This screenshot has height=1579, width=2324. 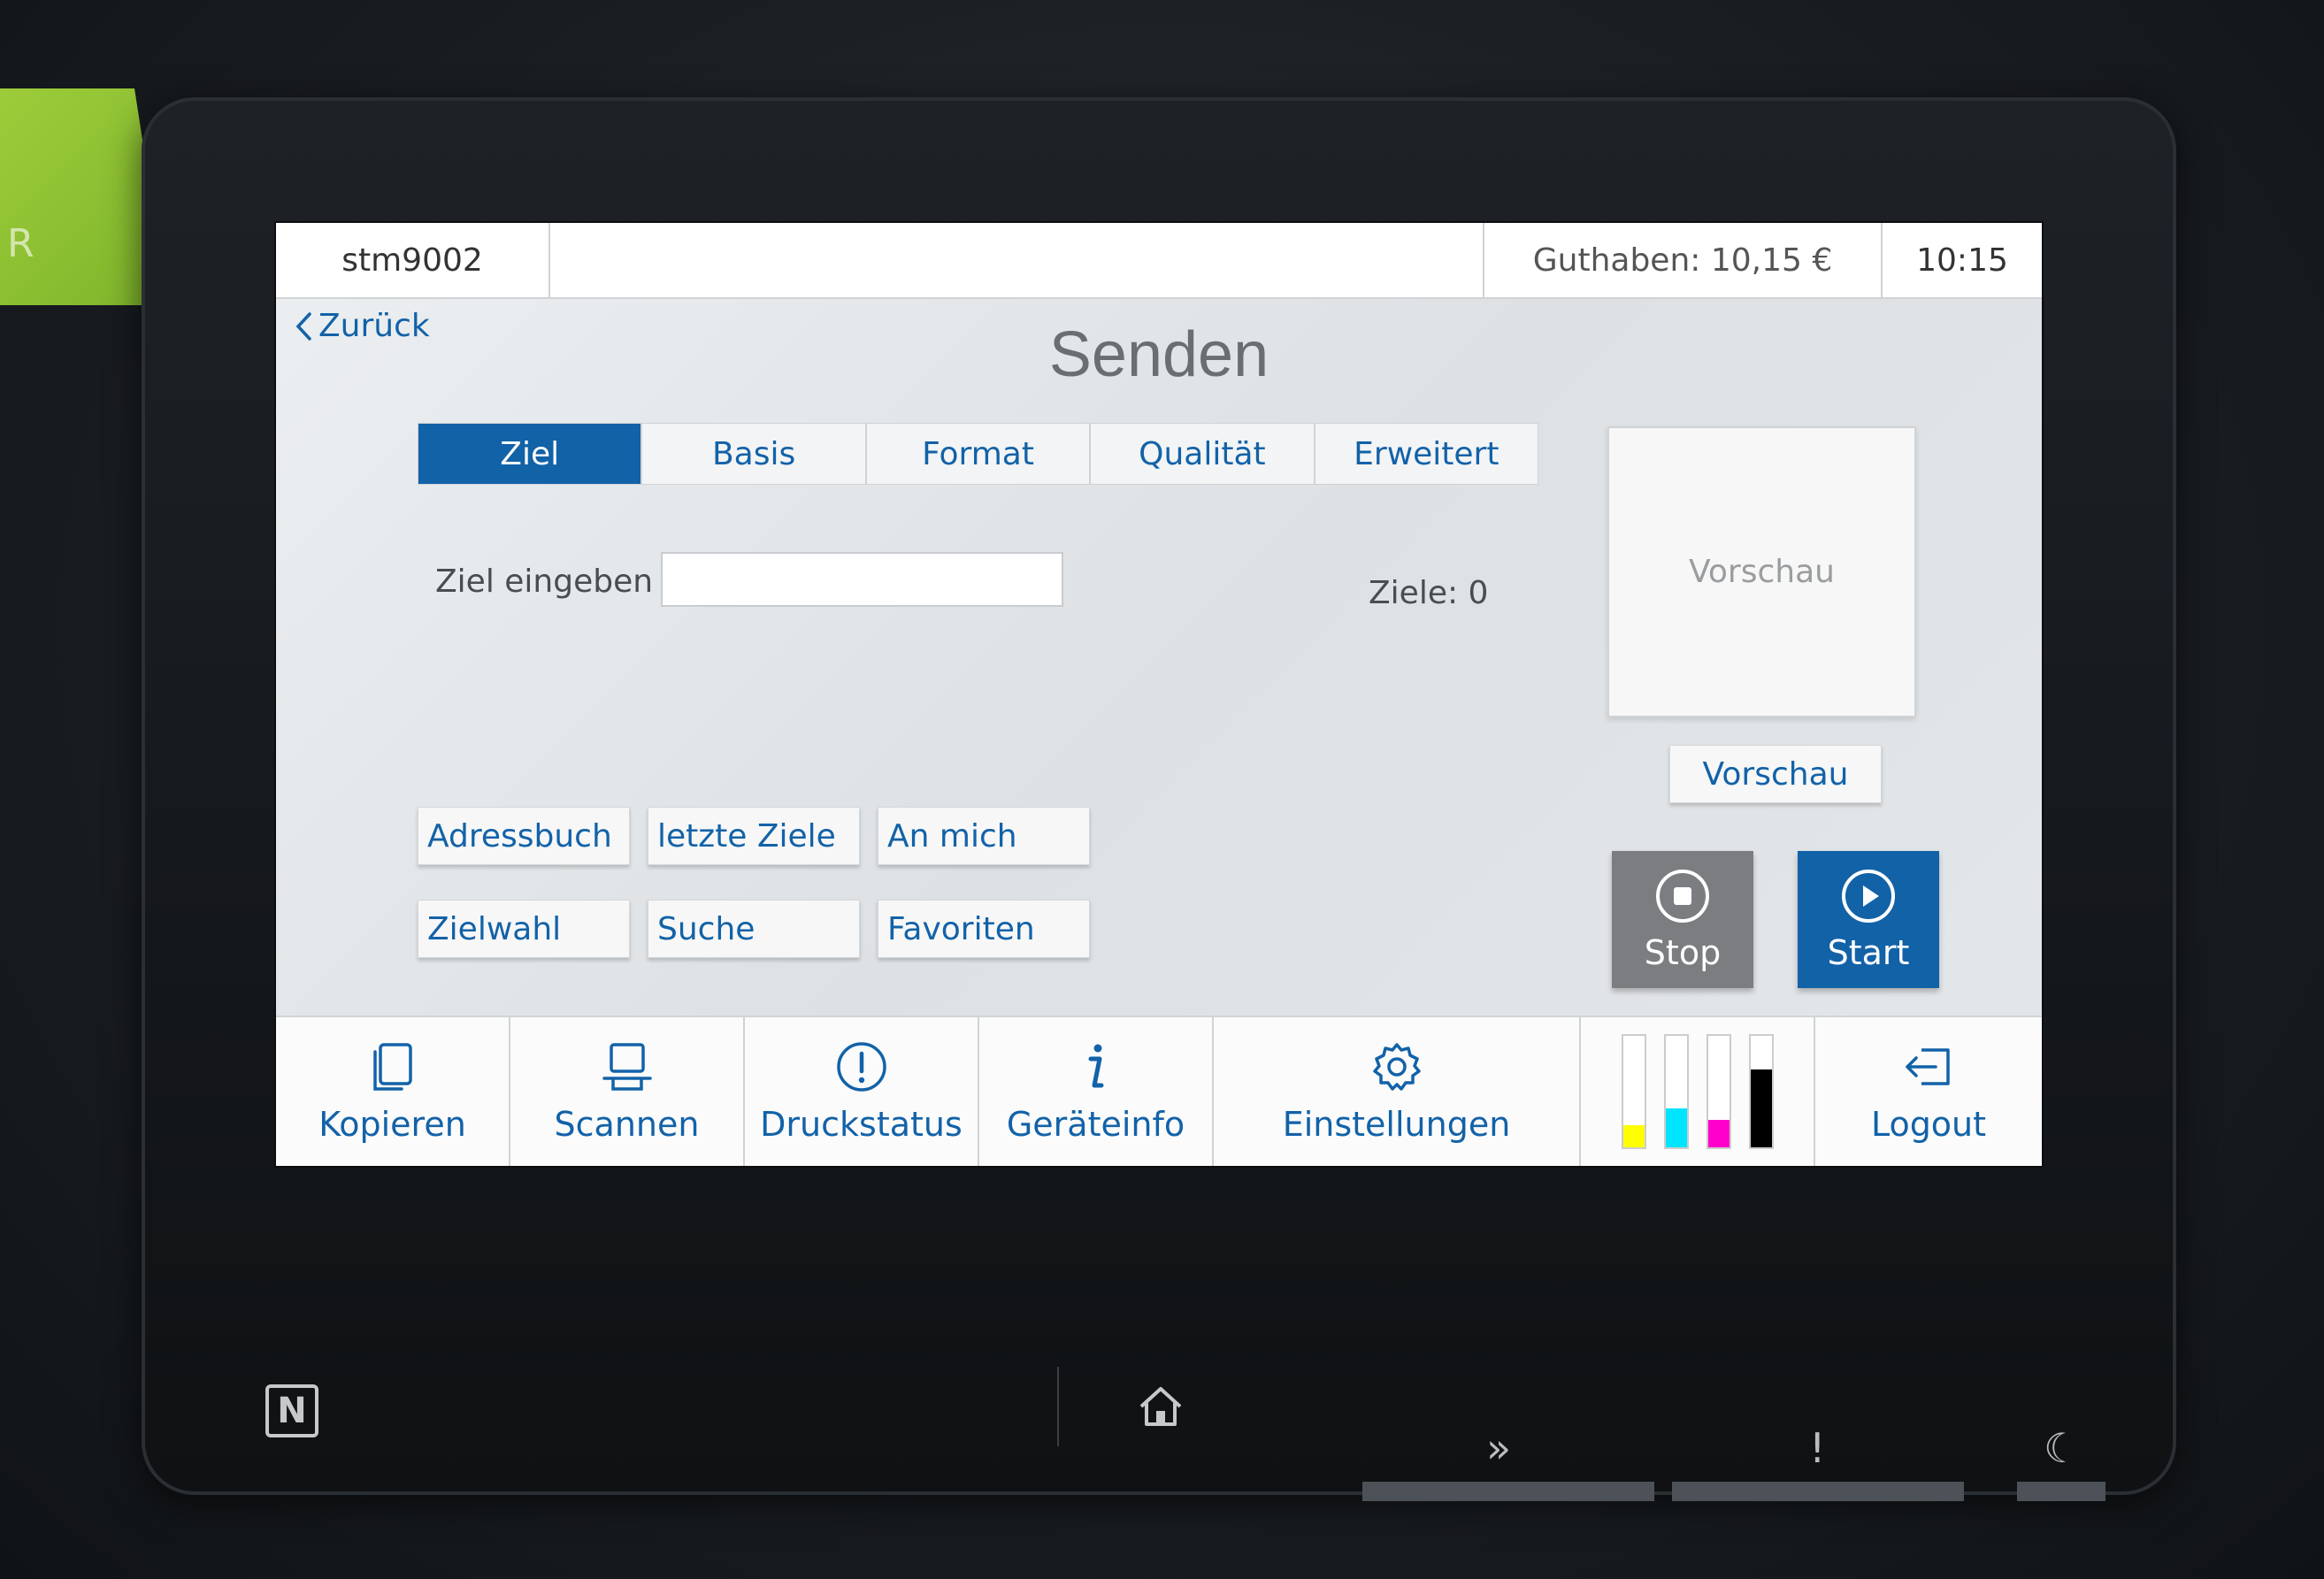 What do you see at coordinates (1203, 454) in the screenshot?
I see `tab-qualitaet: Qualität` at bounding box center [1203, 454].